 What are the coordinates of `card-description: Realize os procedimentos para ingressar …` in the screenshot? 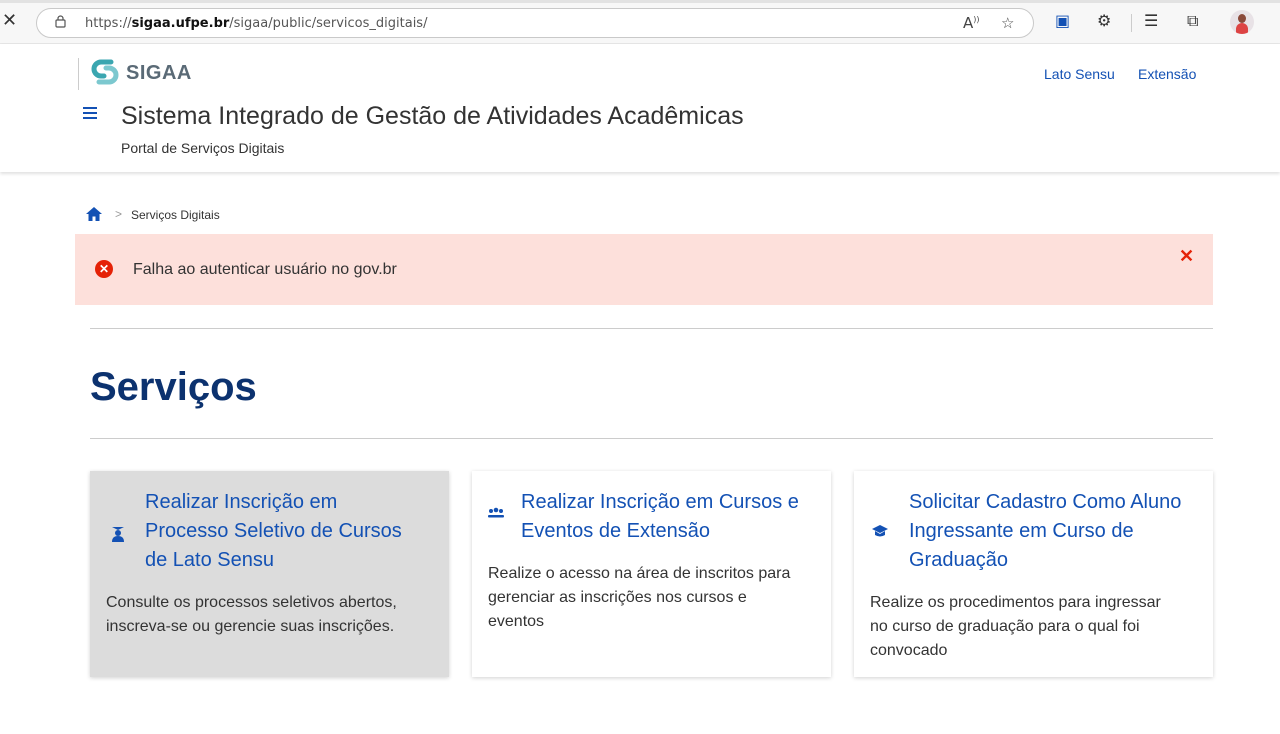 It's located at (1015, 626).